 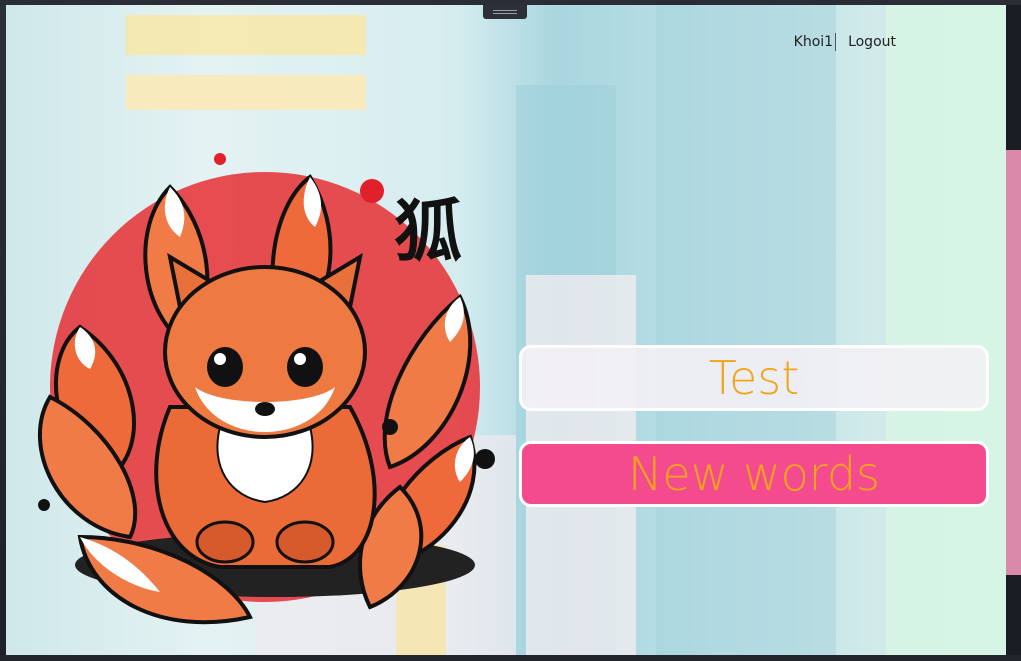 What do you see at coordinates (1013, 362) in the screenshot?
I see `desktop-right-edge` at bounding box center [1013, 362].